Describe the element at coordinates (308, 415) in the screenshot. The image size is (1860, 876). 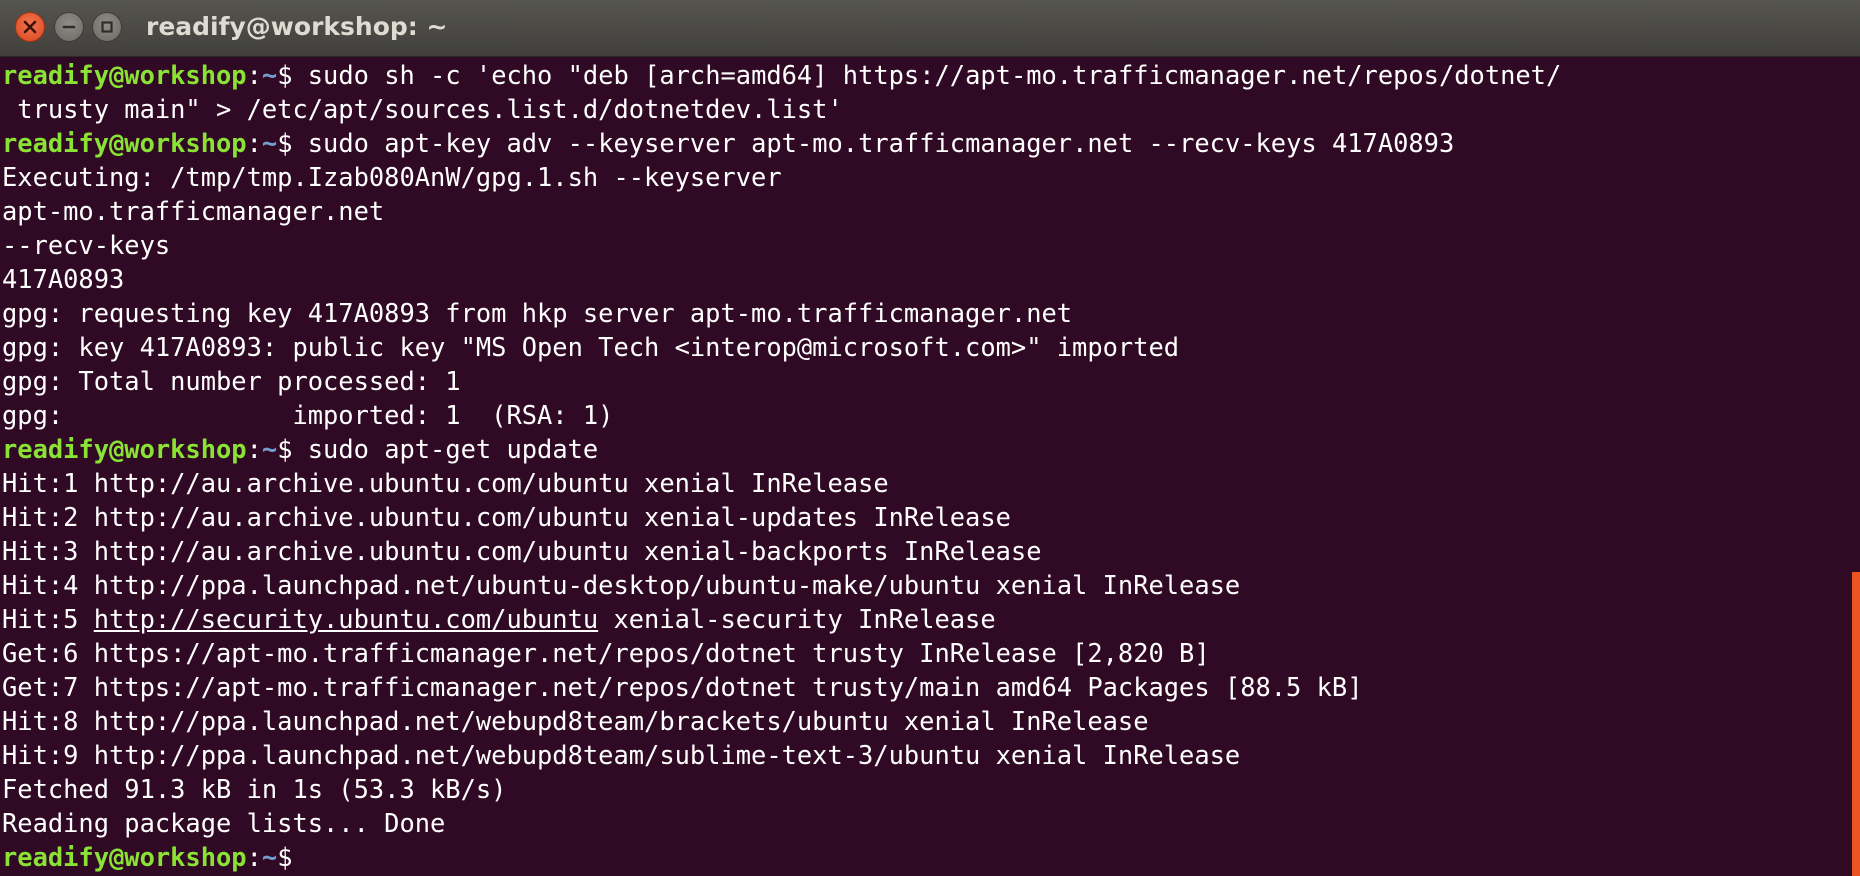
I see `terminal-line: gpg: imported: 1 (RSA: 1)` at that location.